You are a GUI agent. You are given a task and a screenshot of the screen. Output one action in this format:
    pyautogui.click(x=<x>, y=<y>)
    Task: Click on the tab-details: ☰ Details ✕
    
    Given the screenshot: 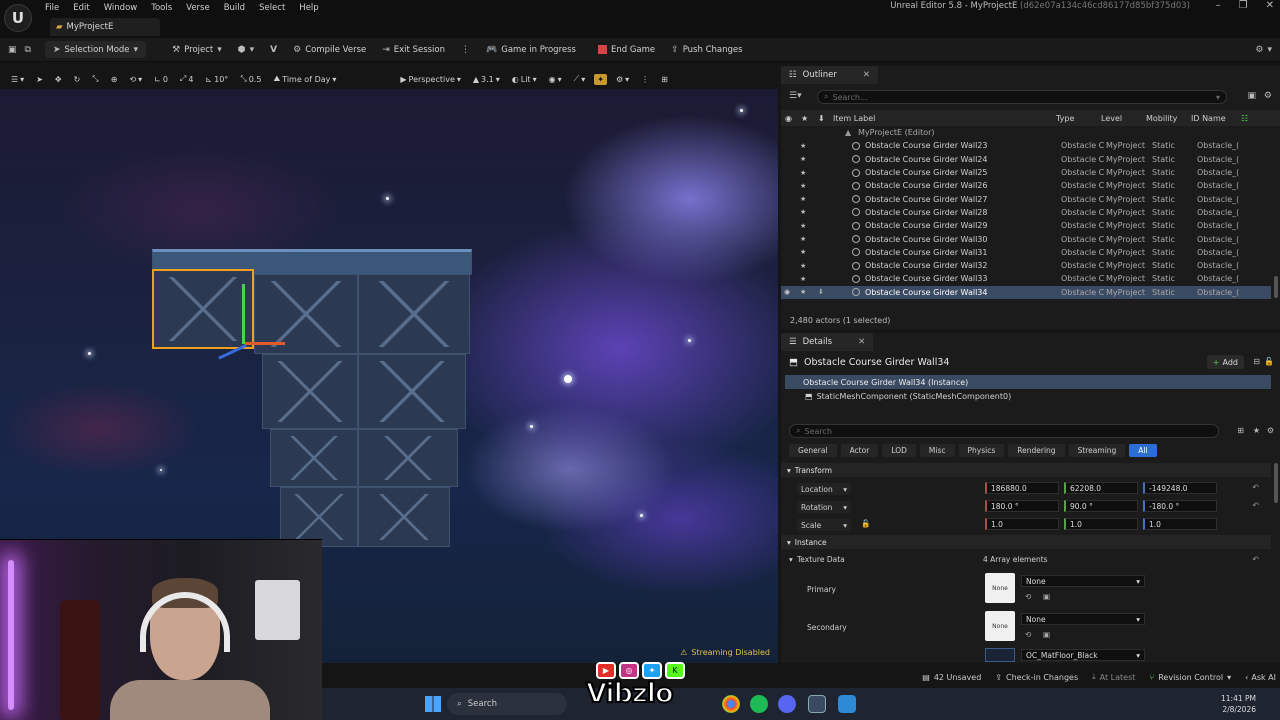 What is the action you would take?
    pyautogui.click(x=827, y=342)
    